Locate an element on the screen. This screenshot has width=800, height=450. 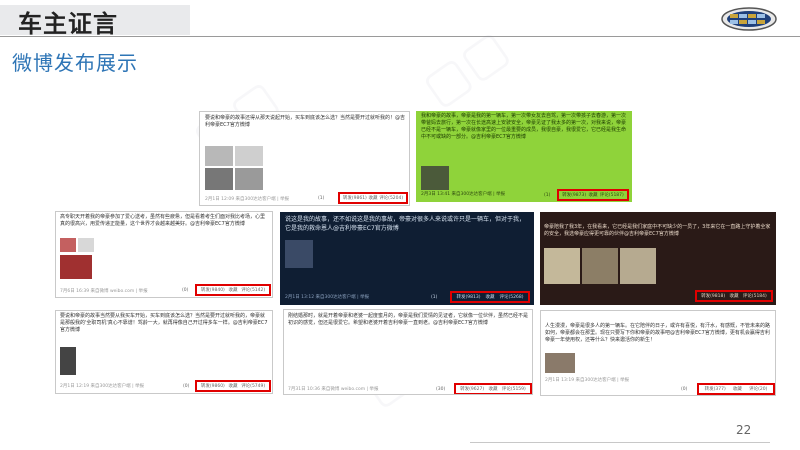
post-actions: 转发(377) 收藏 评论(20) is located at coordinates (736, 389).